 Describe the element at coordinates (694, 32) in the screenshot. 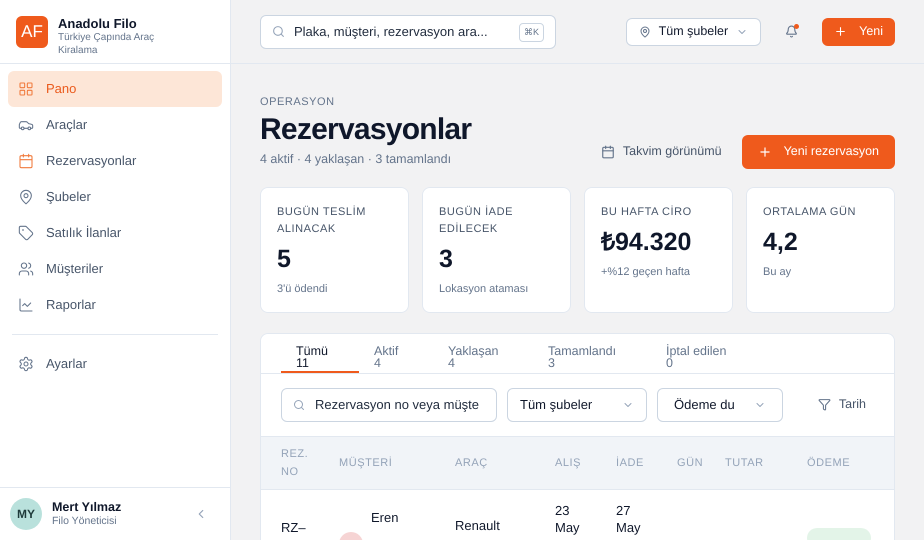

I see `branch-selector: Tüm şubeler` at that location.